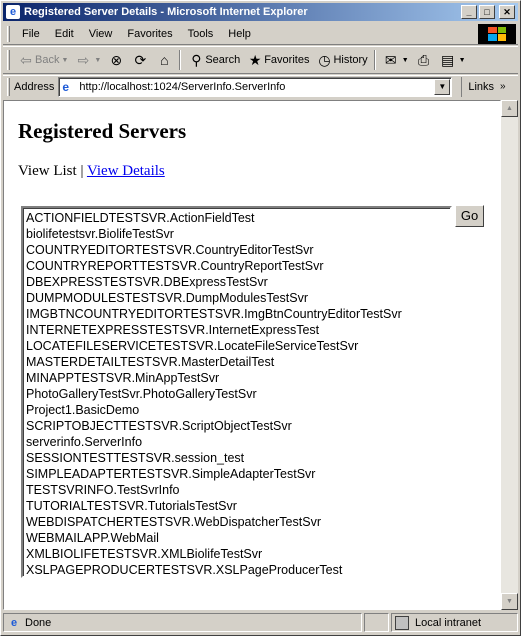  I want to click on server-list-item: PhotoGalleryTestSvr.PhotoGalleryTestSvr, so click(238, 394).